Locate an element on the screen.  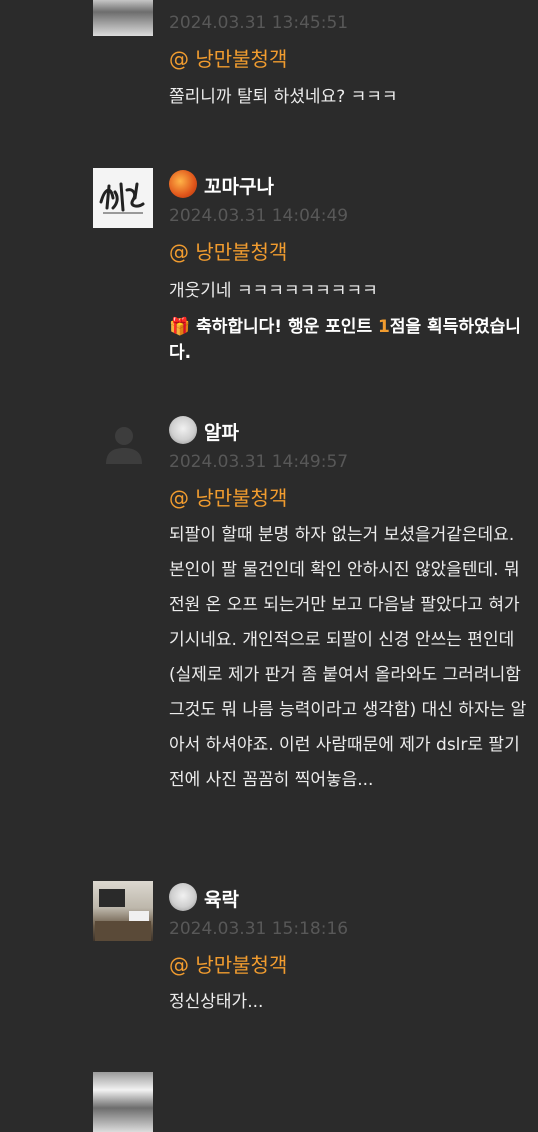
default-avatar is located at coordinates (123, 444).